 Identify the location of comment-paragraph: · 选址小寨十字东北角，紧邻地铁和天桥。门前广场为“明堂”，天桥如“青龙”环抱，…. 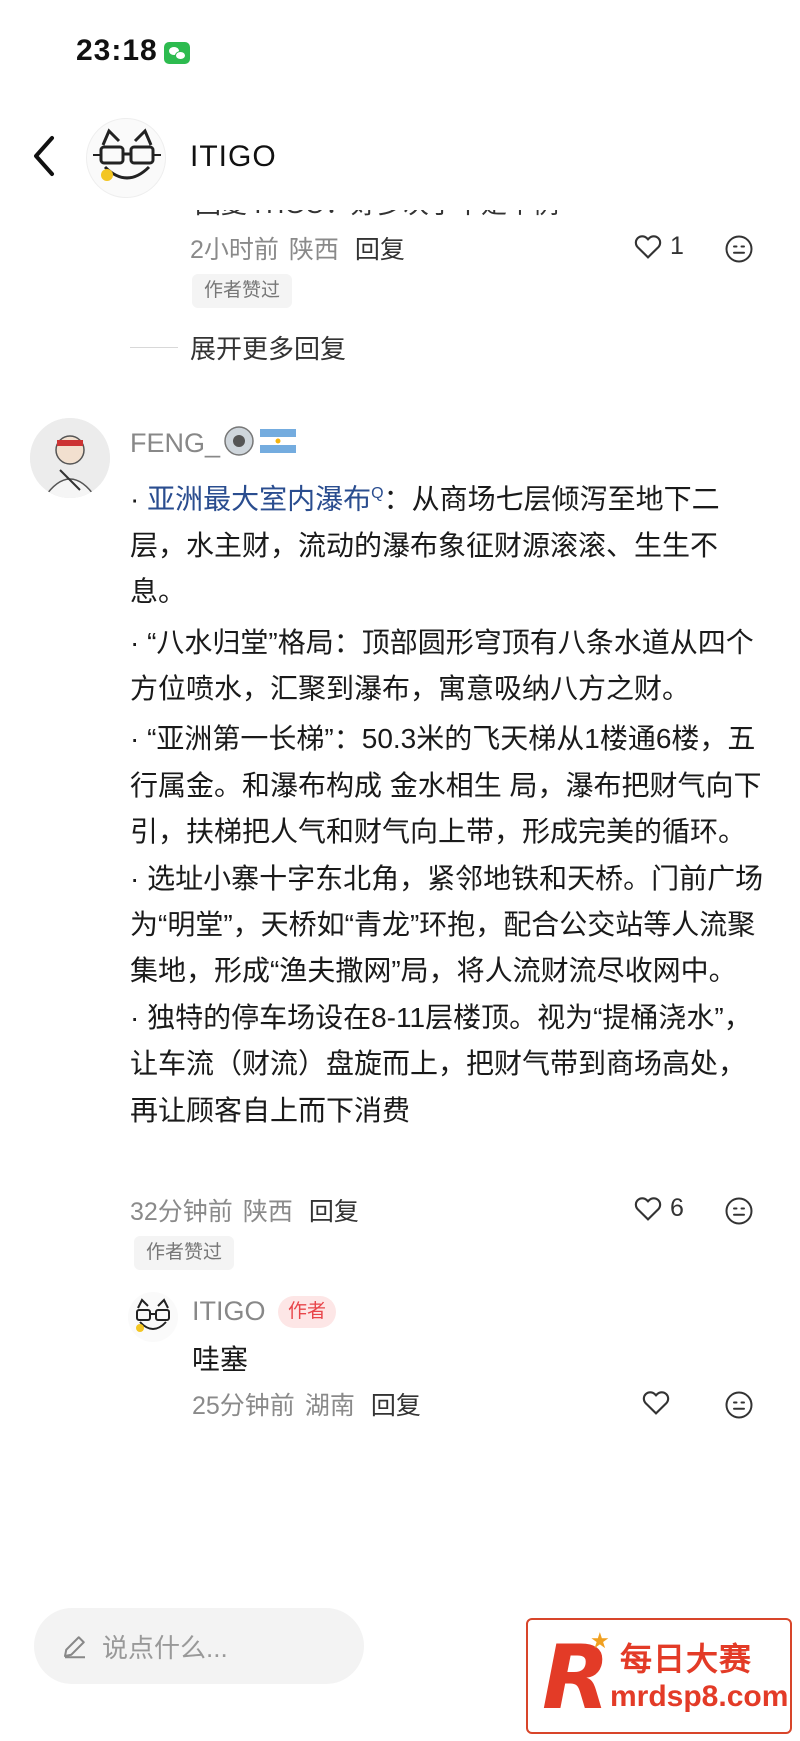
(447, 924).